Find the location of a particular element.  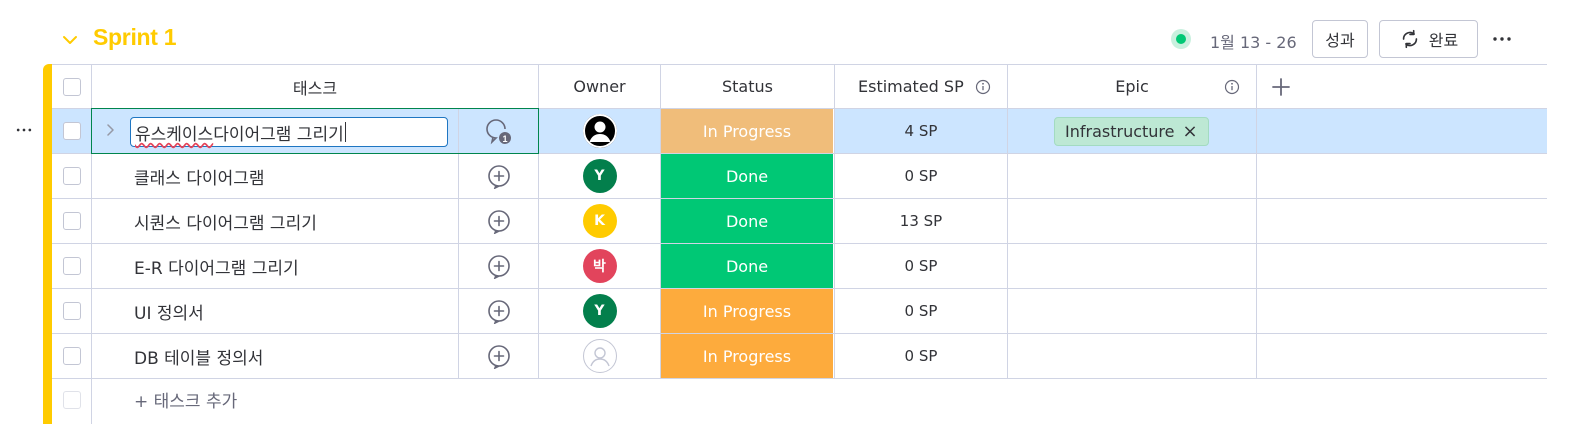

select-all-checkbox is located at coordinates (71, 86).